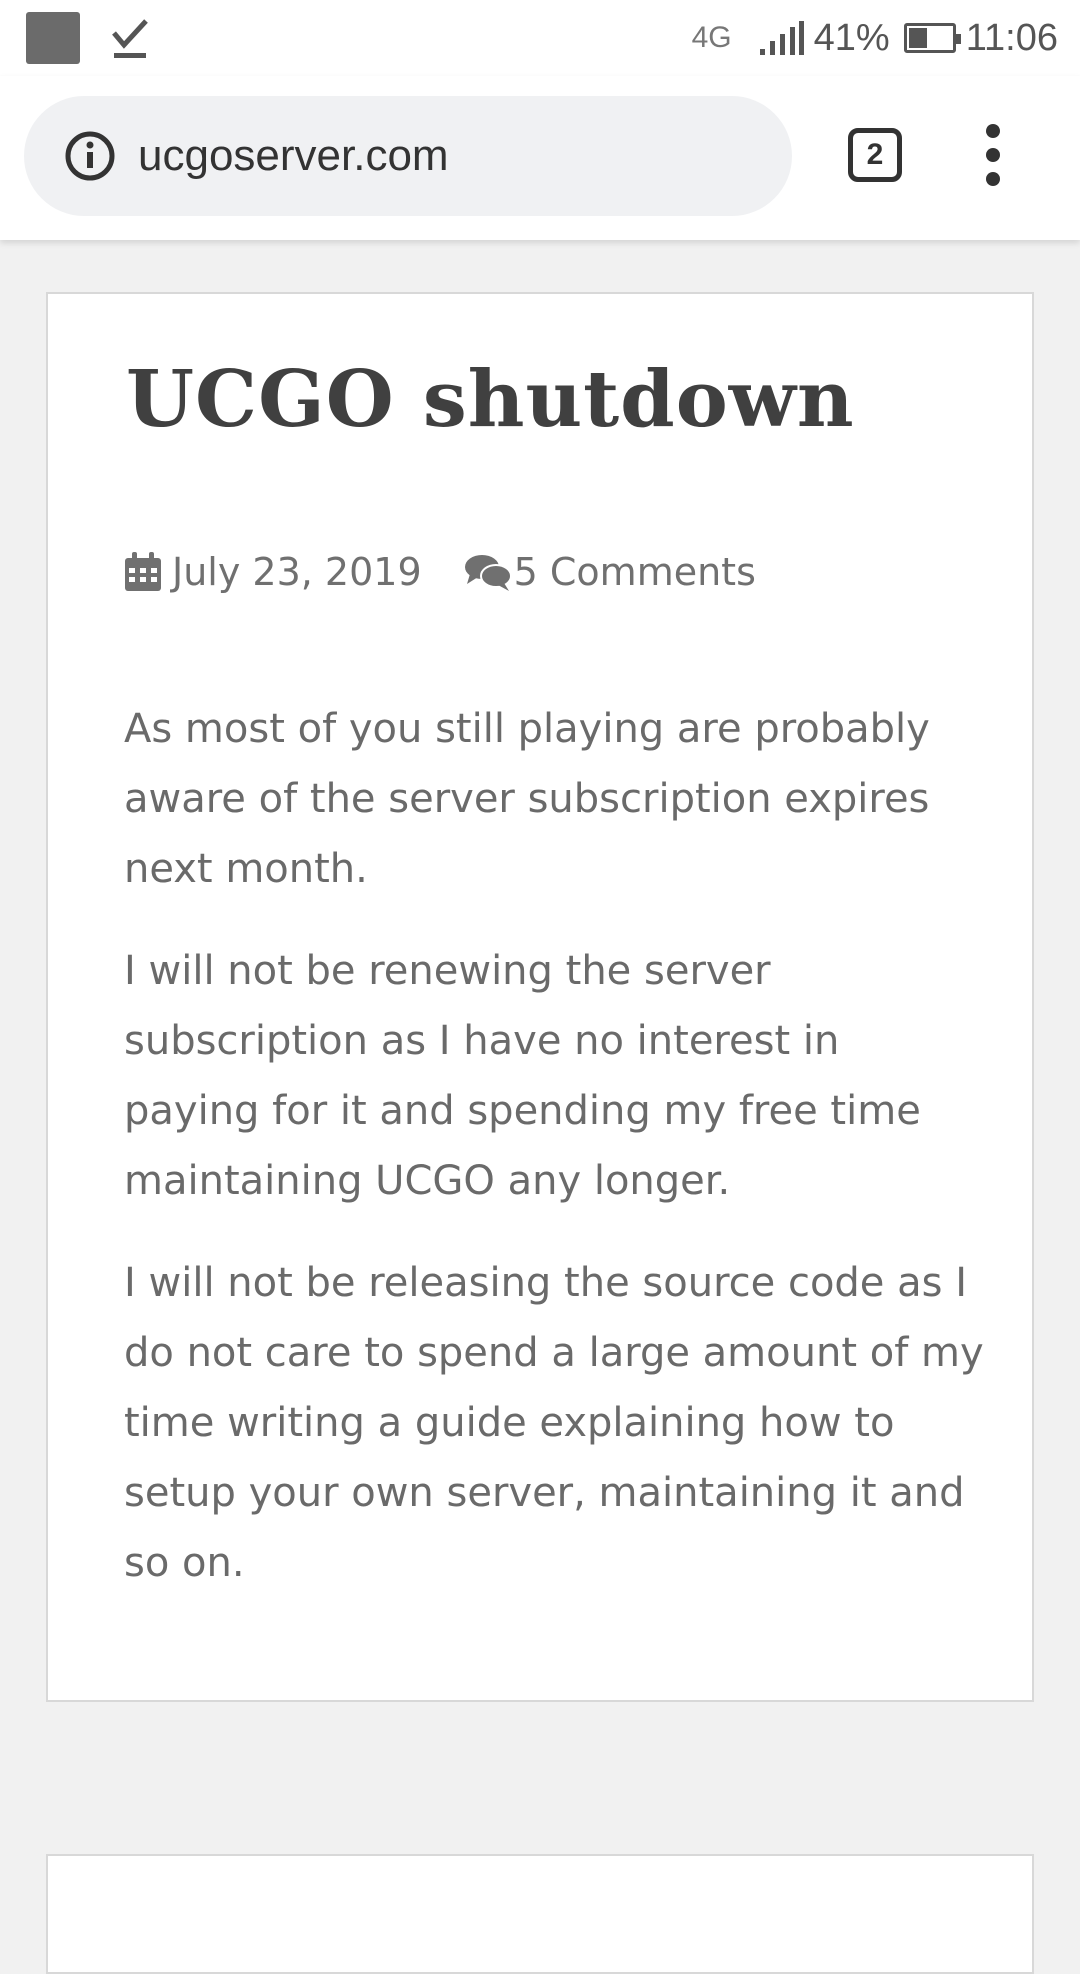  Describe the element at coordinates (932, 38) in the screenshot. I see `battery-icon` at that location.